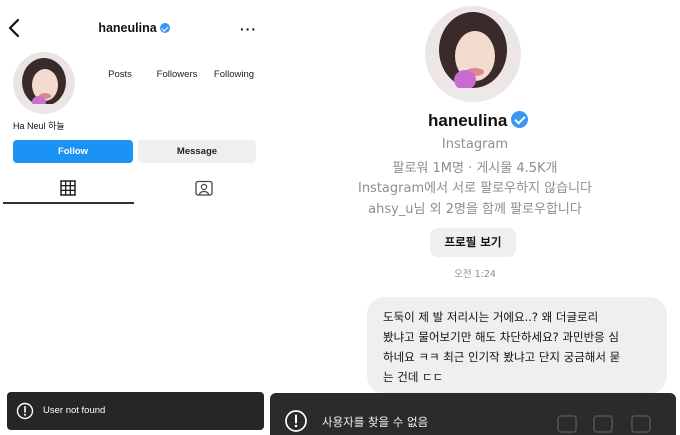 The height and width of the screenshot is (435, 680). I want to click on follower-post-count: 팔로워 1M명 · 게시물 4.5K개, so click(475, 168).